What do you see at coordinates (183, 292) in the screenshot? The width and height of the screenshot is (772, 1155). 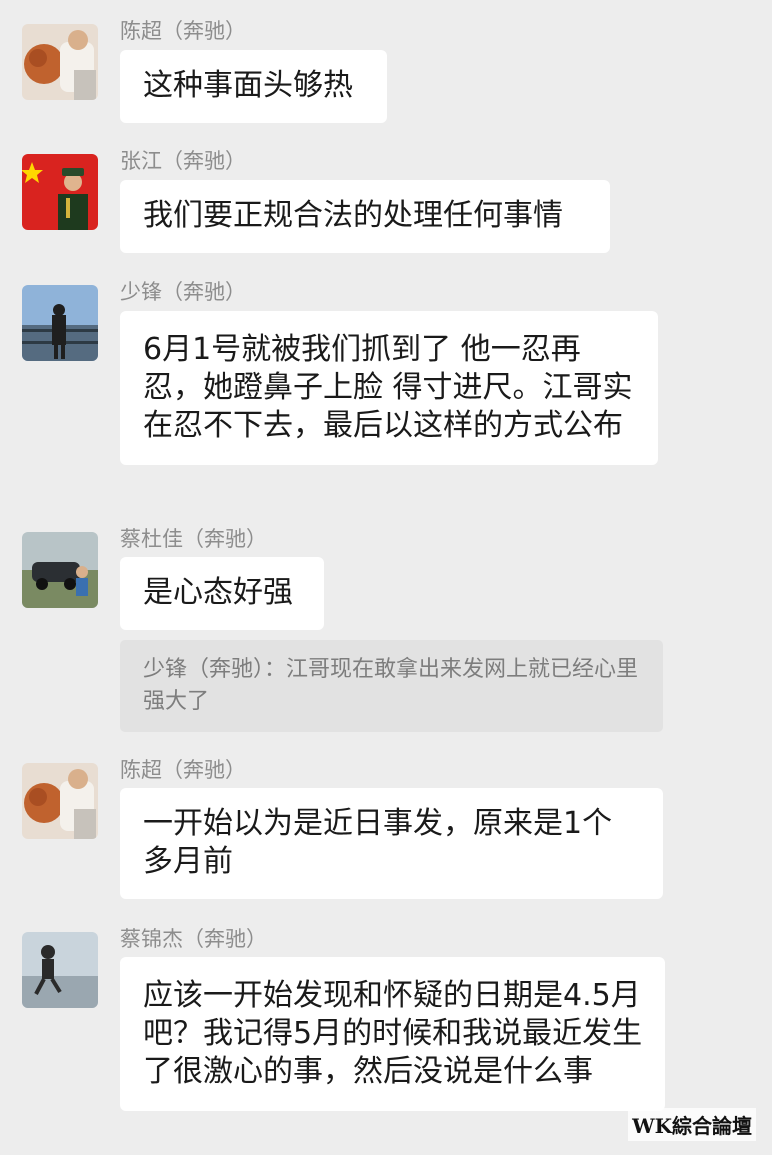 I see `sender-name: 少锋（奔驰）` at bounding box center [183, 292].